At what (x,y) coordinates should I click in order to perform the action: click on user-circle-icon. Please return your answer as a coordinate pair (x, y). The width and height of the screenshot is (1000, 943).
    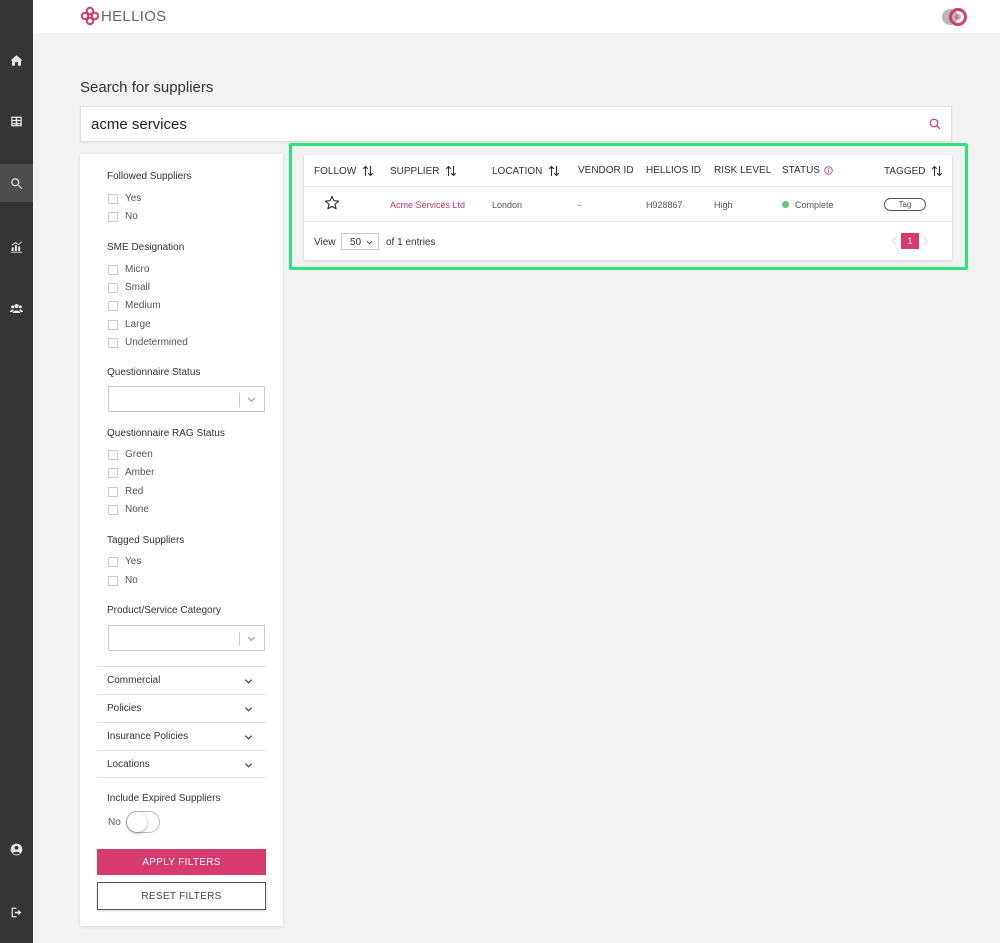
    Looking at the image, I should click on (16, 849).